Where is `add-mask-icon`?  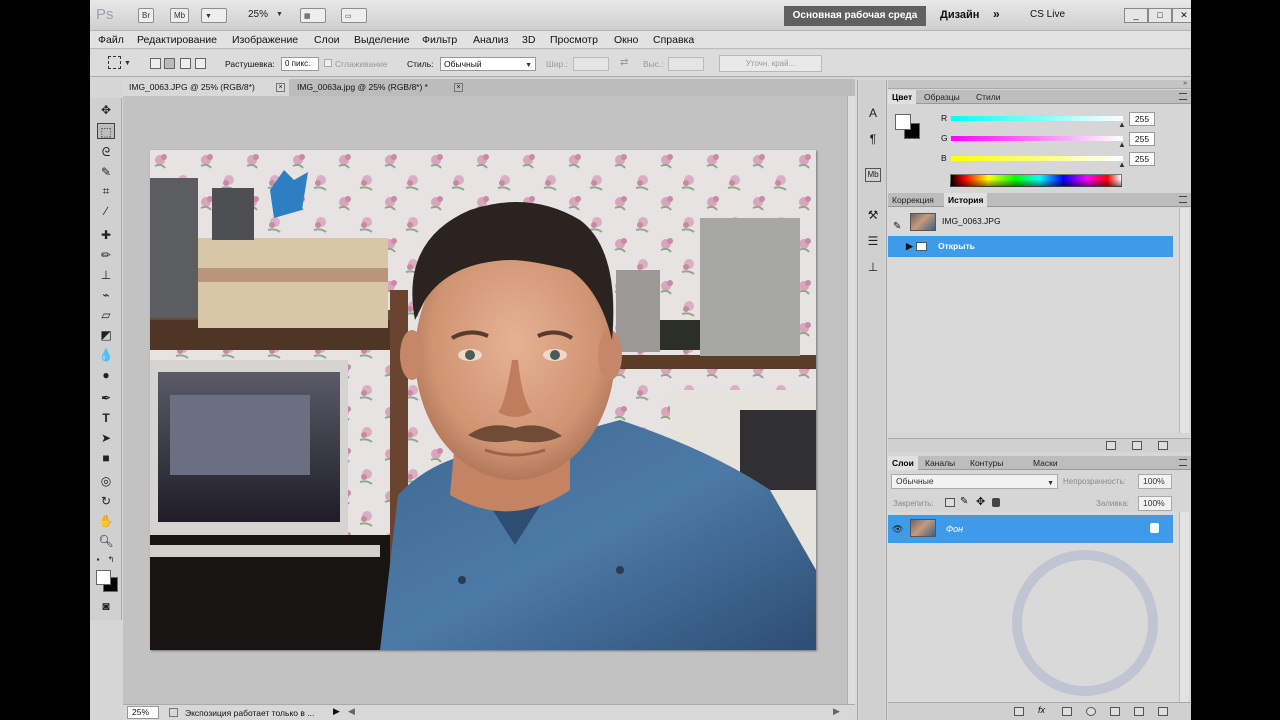 add-mask-icon is located at coordinates (1067, 711).